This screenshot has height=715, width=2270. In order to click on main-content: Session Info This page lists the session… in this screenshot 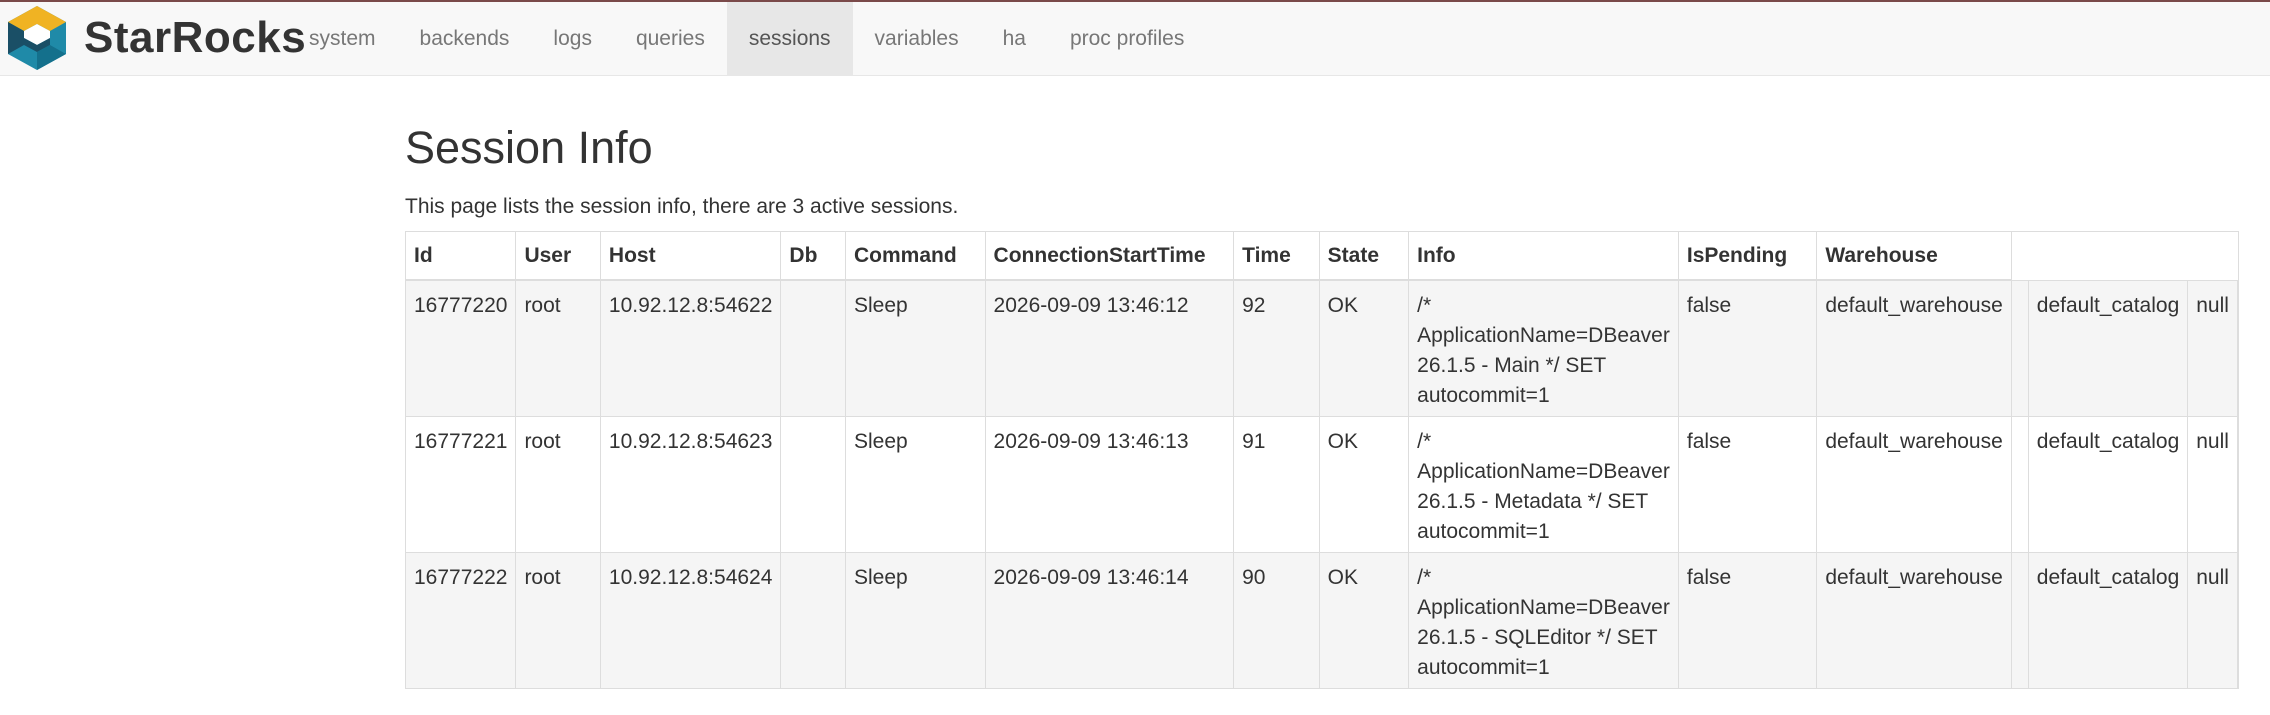, I will do `click(681, 148)`.